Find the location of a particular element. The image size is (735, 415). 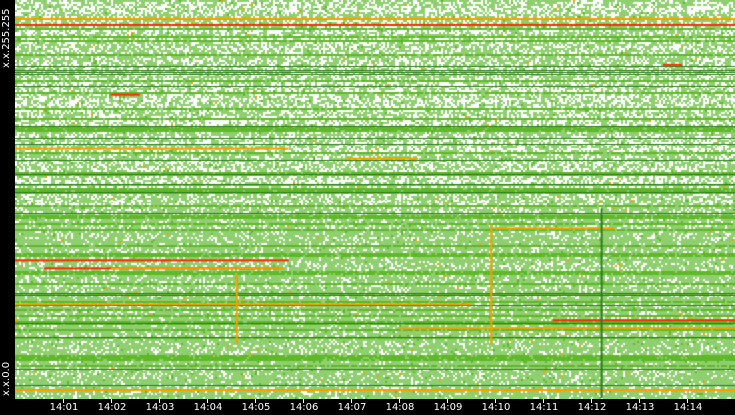

x-tick-label: 14:12 is located at coordinates (592, 407).